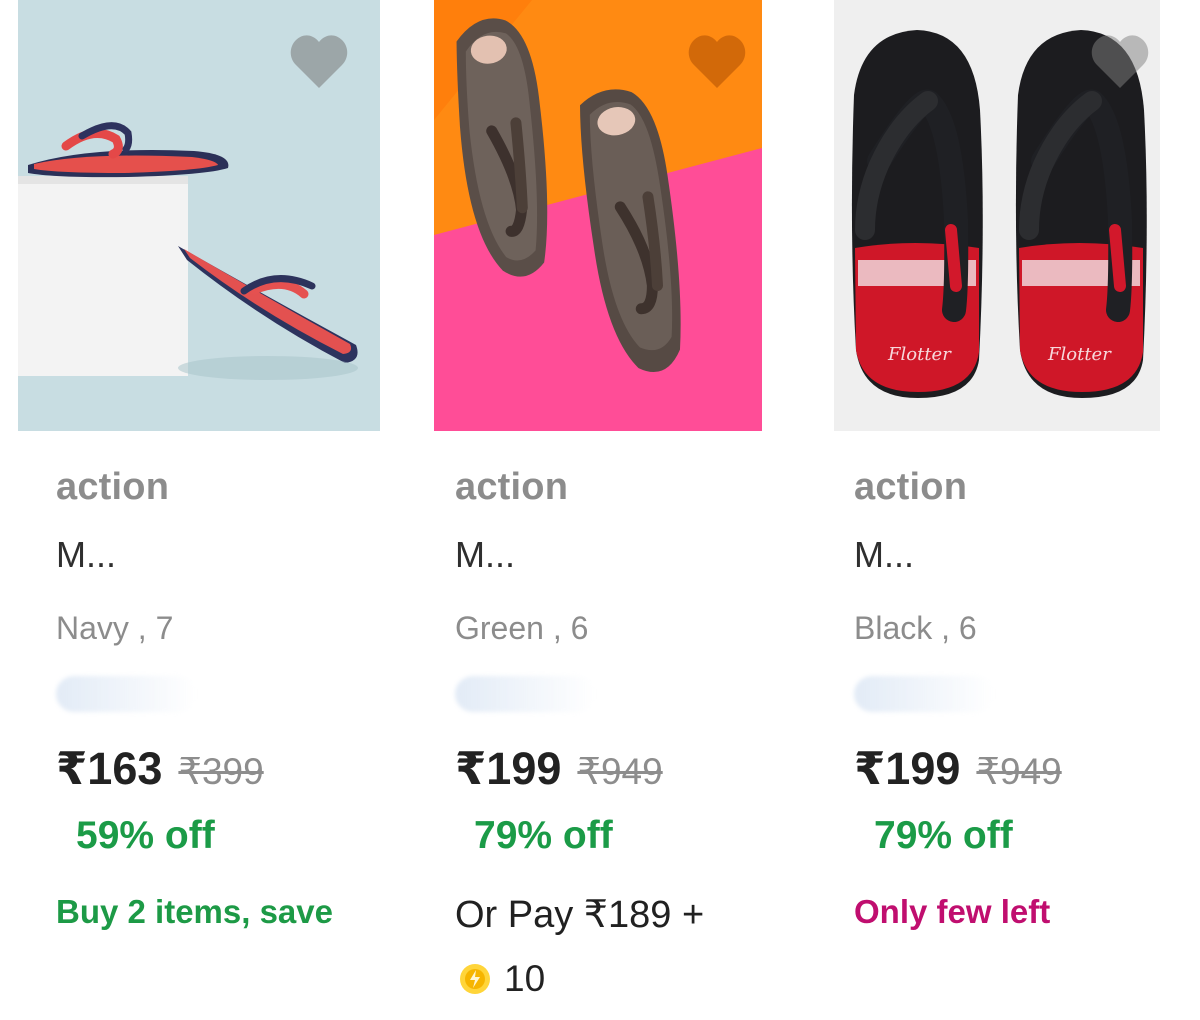  Describe the element at coordinates (952, 911) in the screenshot. I see `stock-alert-label: Only few left` at that location.